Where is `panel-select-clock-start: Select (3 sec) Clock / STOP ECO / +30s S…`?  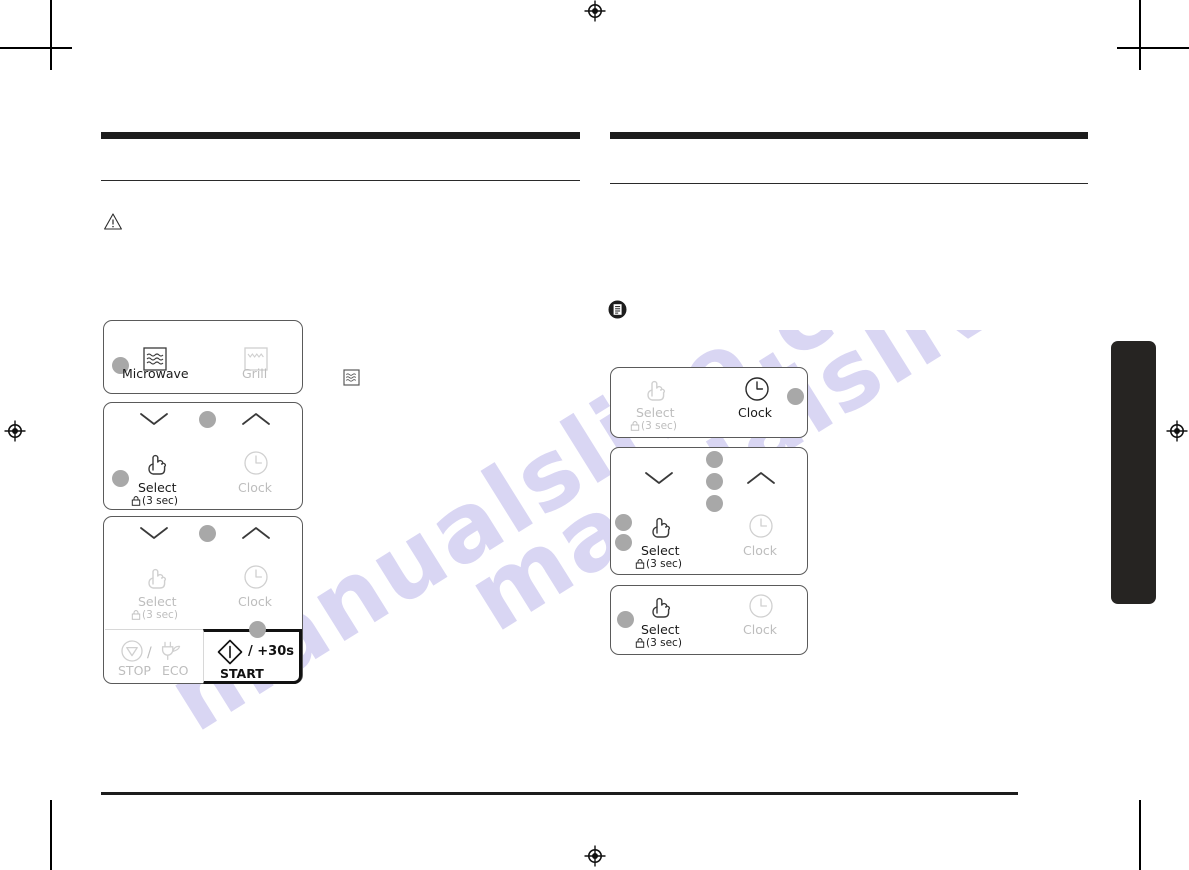 panel-select-clock-start: Select (3 sec) Clock / STOP ECO / +30s S… is located at coordinates (203, 600).